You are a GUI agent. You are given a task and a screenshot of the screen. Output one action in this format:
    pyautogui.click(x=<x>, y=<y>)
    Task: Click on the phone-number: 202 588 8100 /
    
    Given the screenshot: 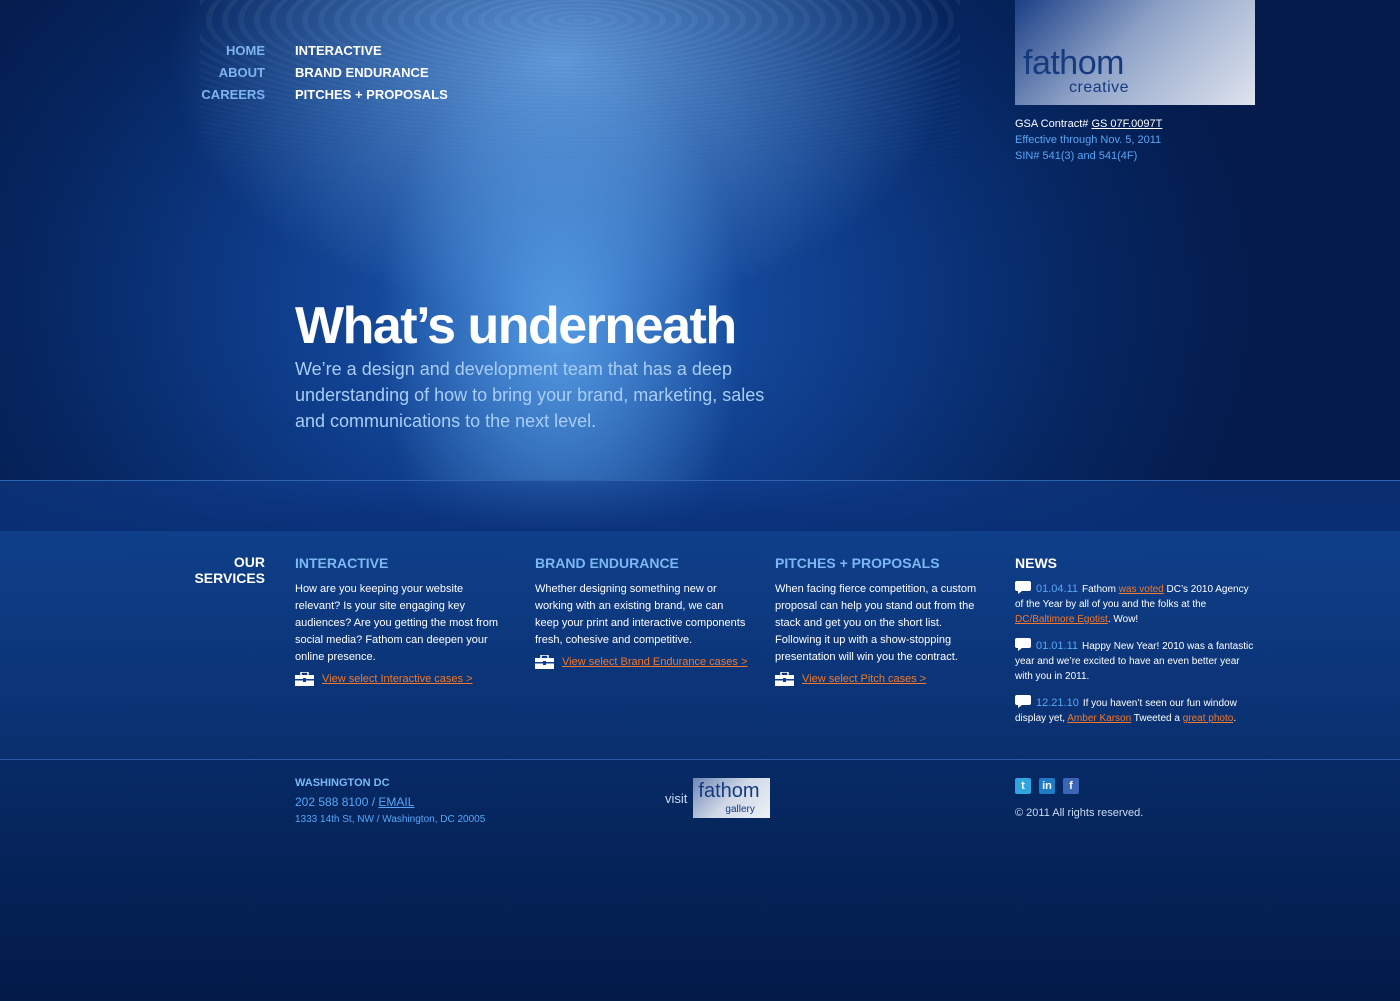 What is the action you would take?
    pyautogui.click(x=337, y=802)
    